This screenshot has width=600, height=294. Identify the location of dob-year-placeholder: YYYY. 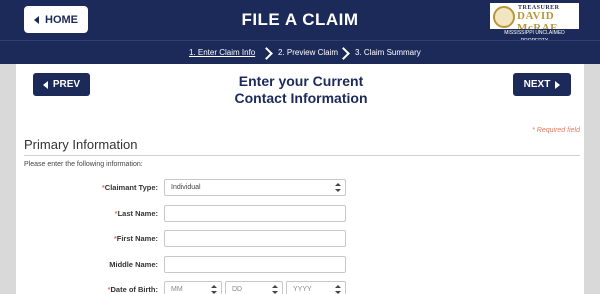
(302, 289).